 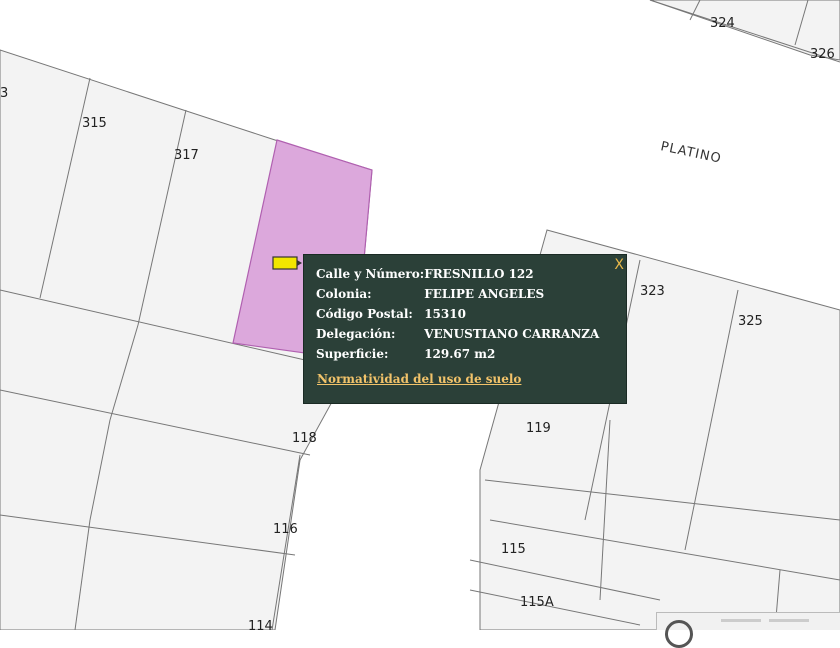 What do you see at coordinates (186, 155) in the screenshot?
I see `lot-label: 317` at bounding box center [186, 155].